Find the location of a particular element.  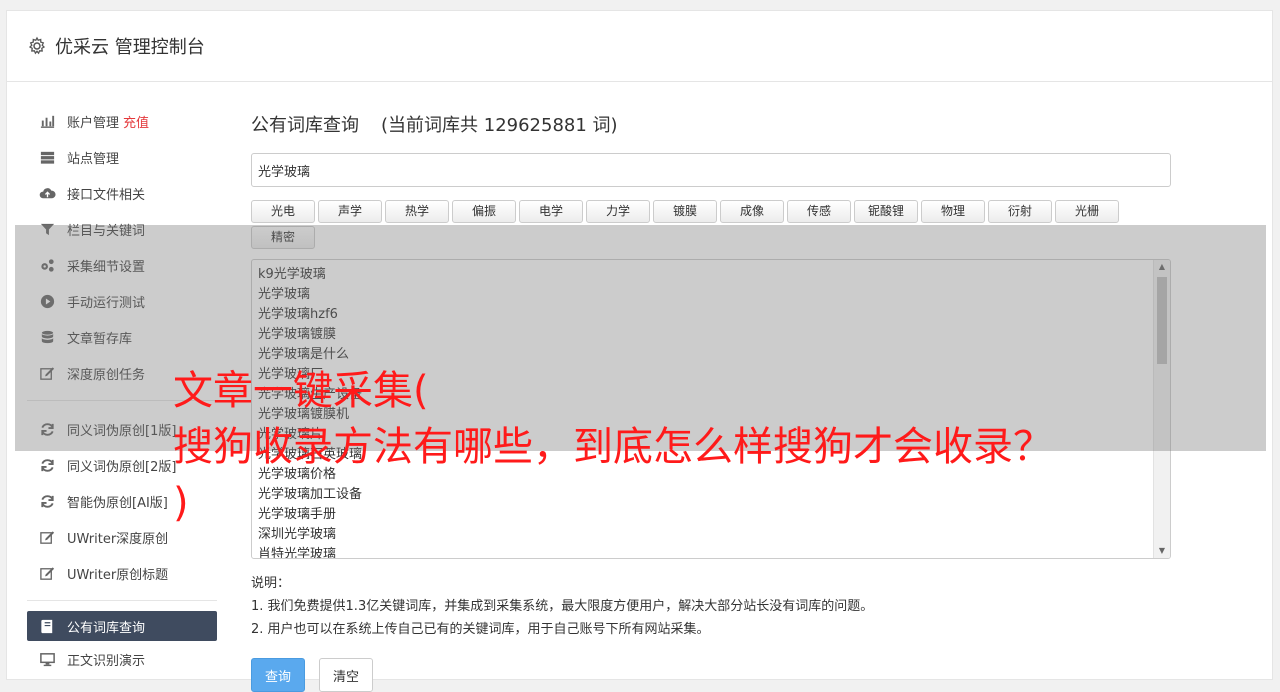

result-item: 光学玻璃生产设备 is located at coordinates (711, 395).